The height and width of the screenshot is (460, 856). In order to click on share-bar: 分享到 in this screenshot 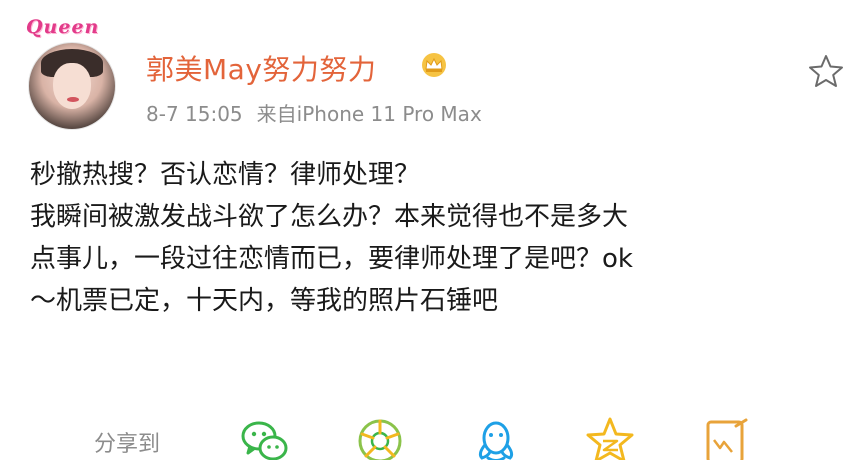, I will do `click(428, 435)`.